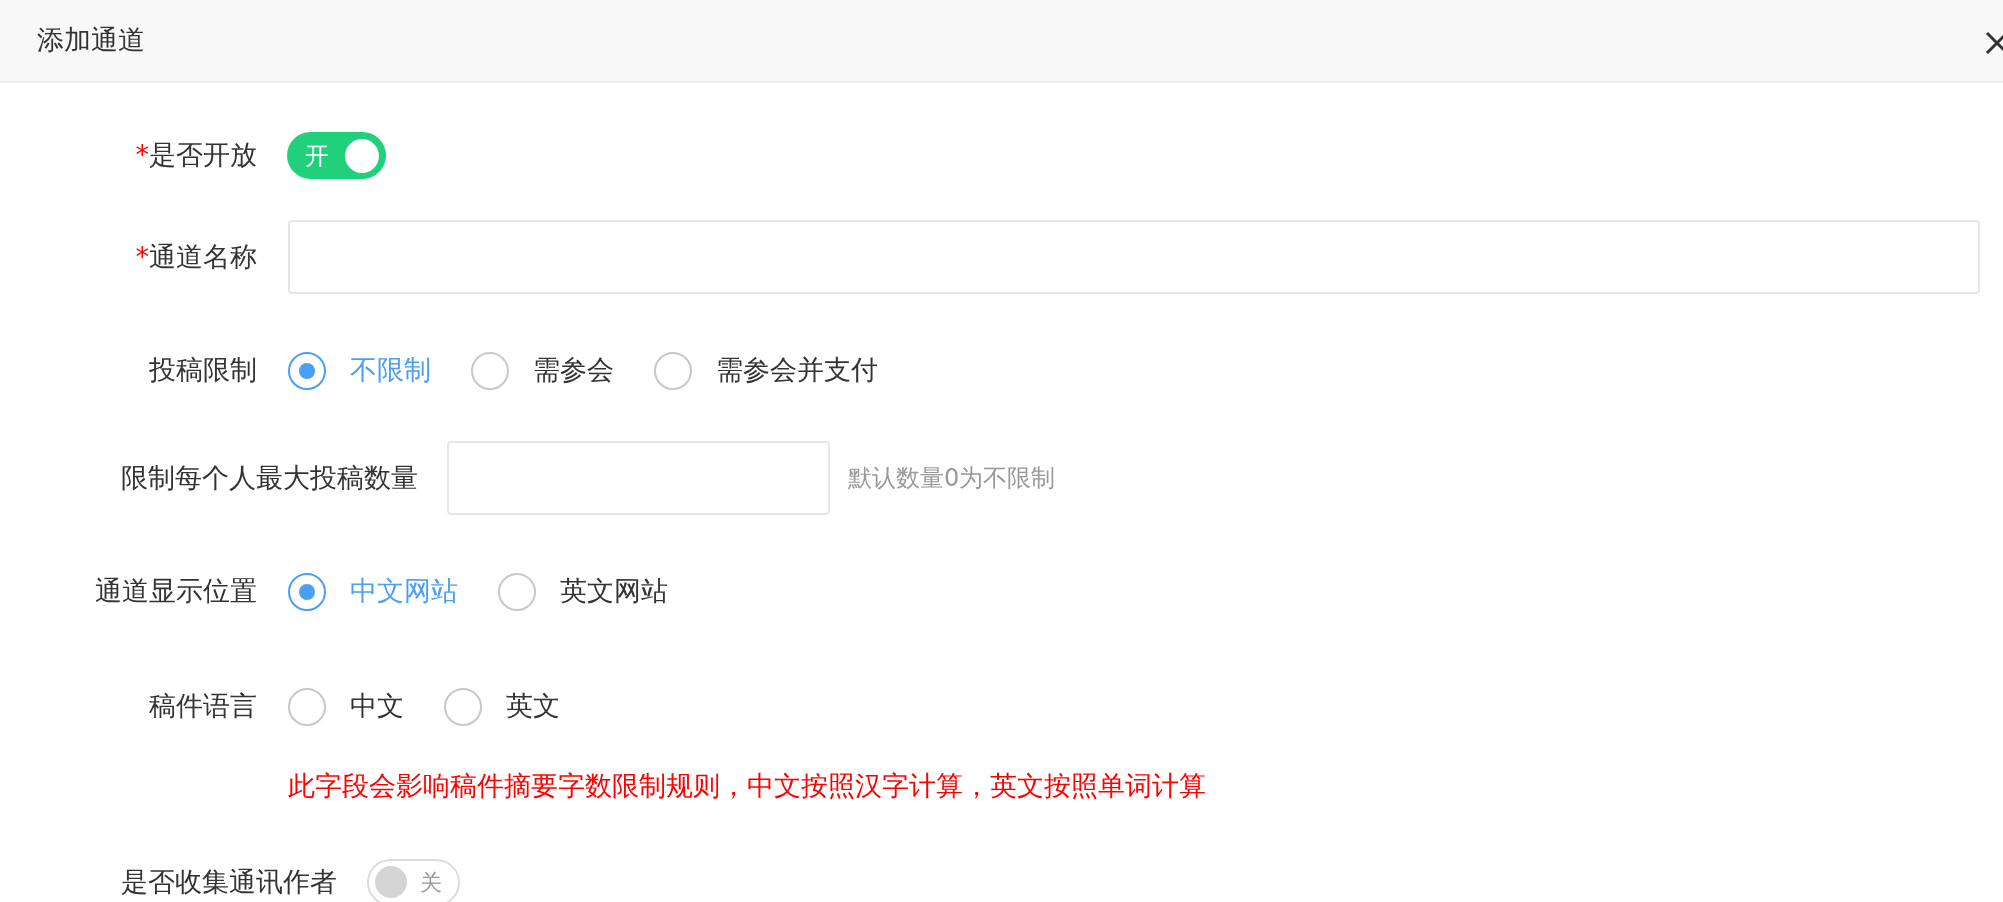 This screenshot has width=2003, height=902. Describe the element at coordinates (1994, 43) in the screenshot. I see `close-icon` at that location.